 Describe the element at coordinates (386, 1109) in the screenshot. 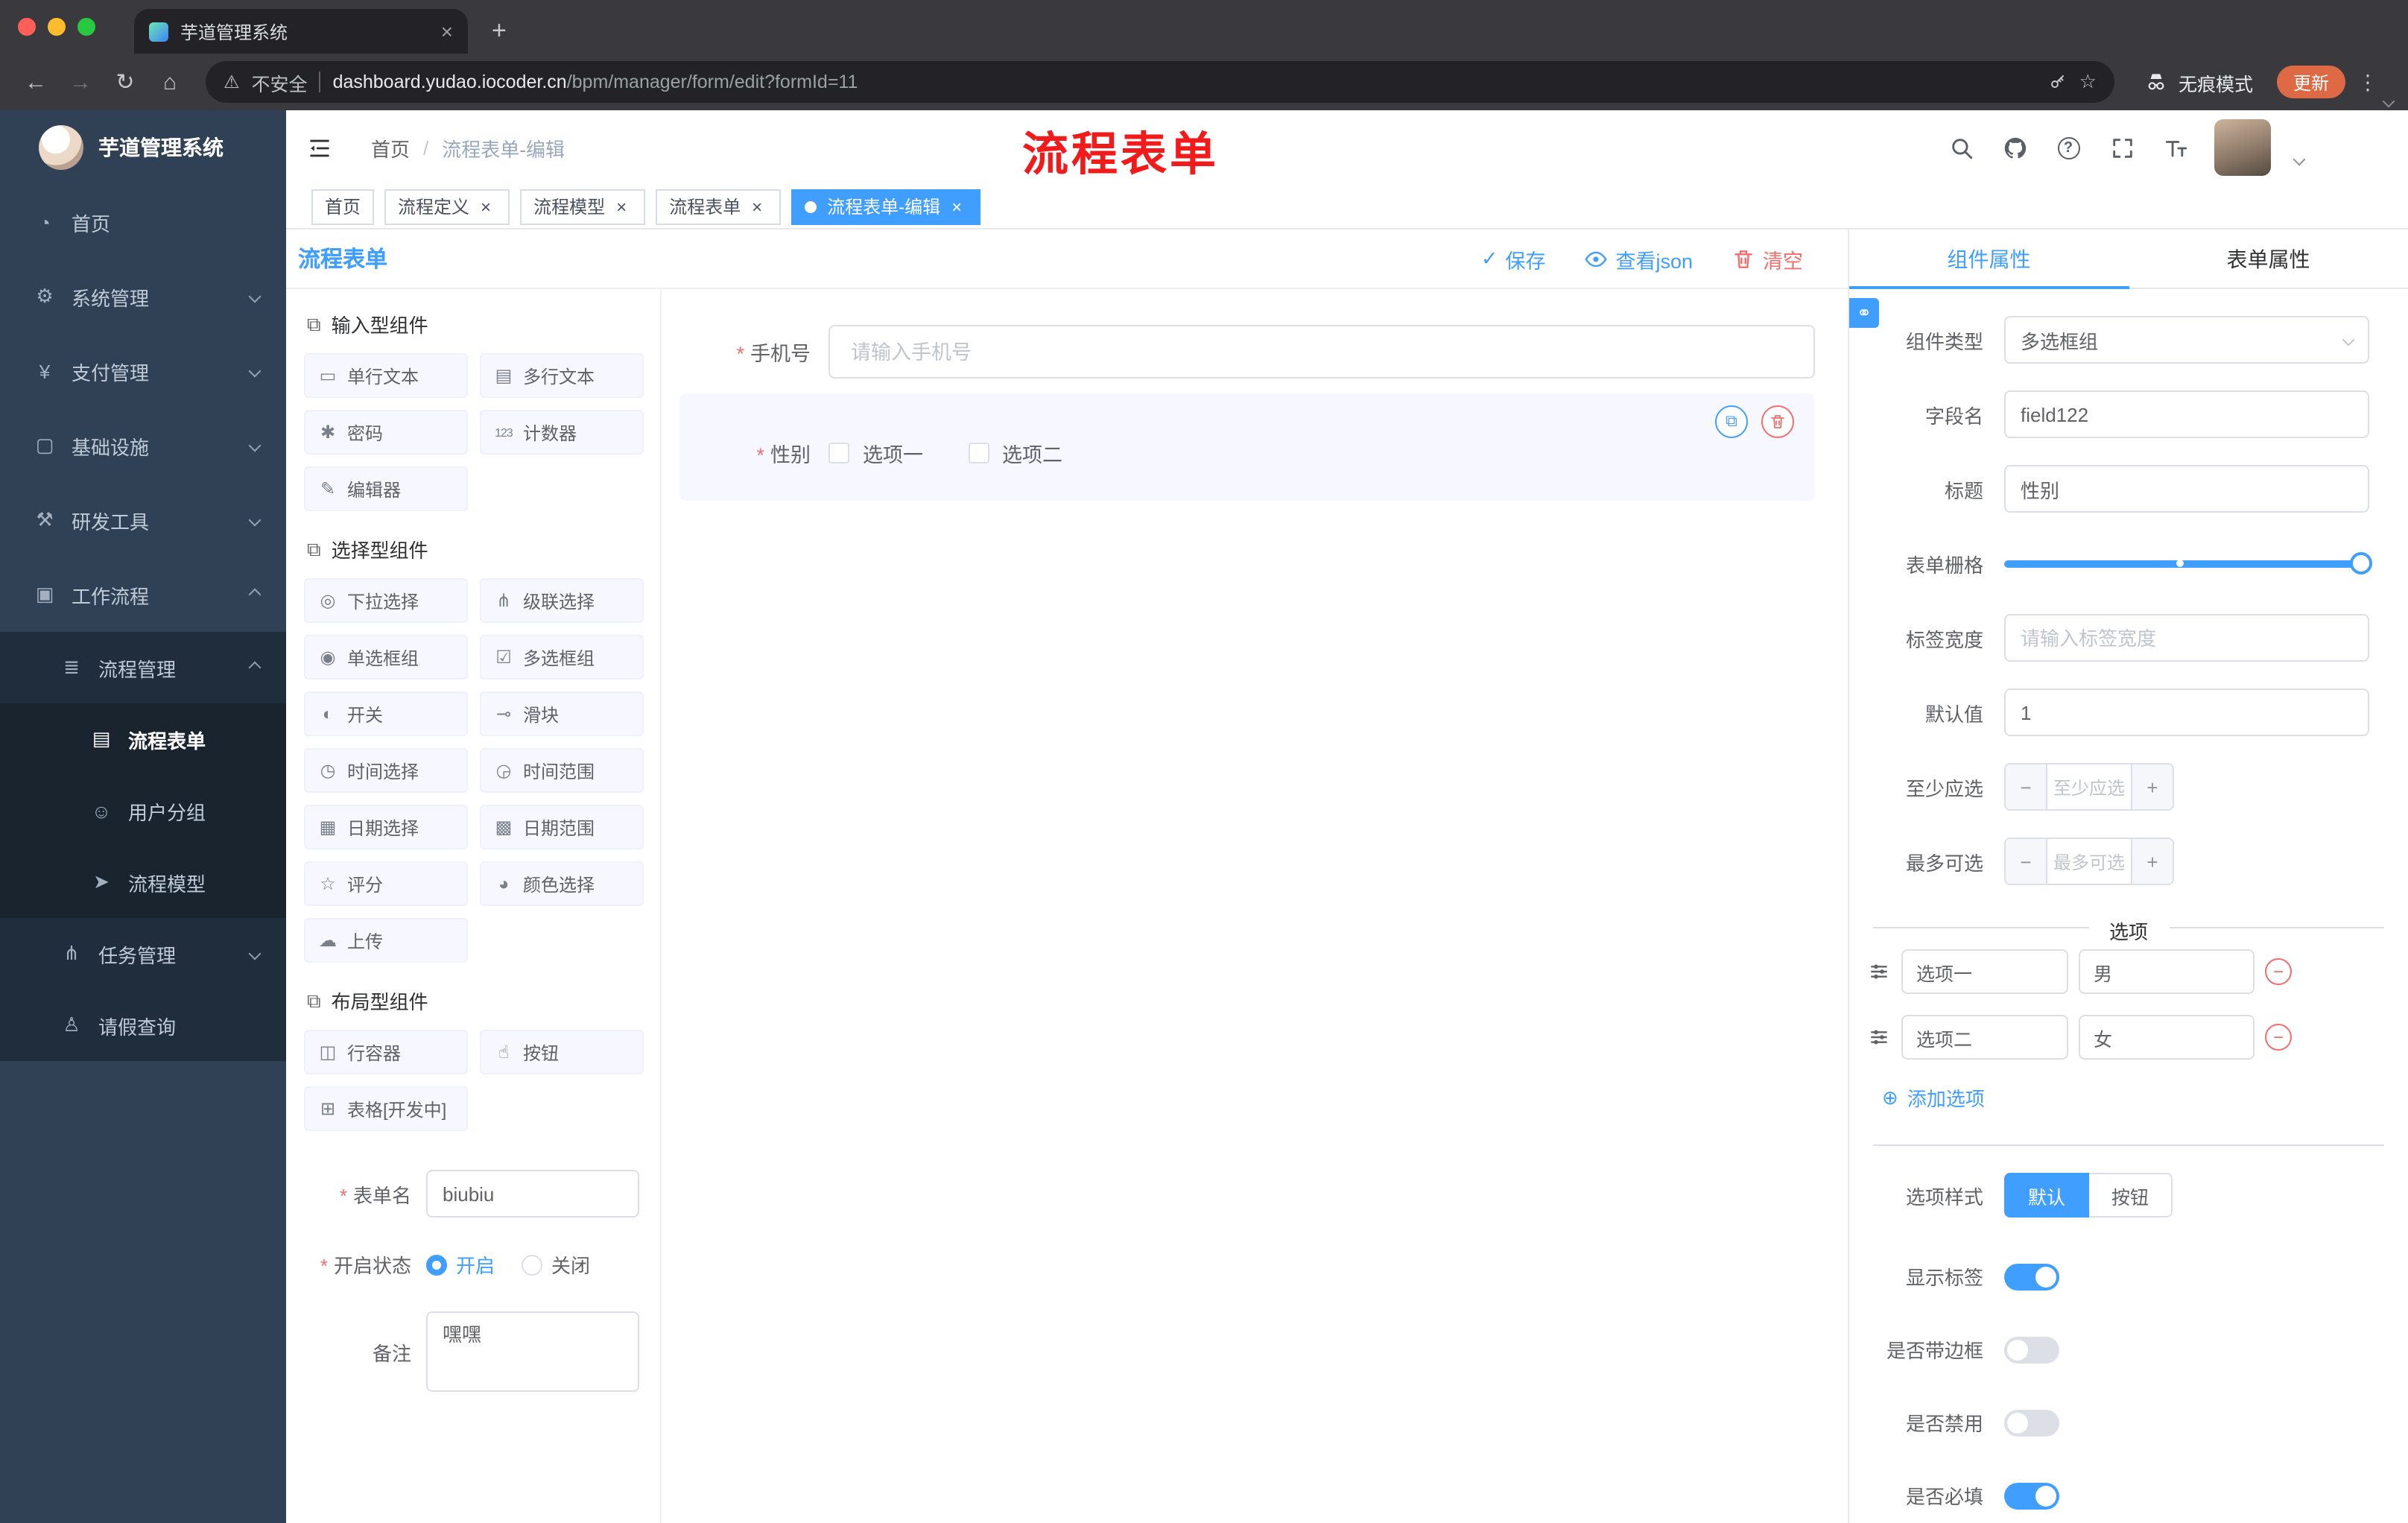

I see `component-table: ⊞ 表格[开发中]` at that location.